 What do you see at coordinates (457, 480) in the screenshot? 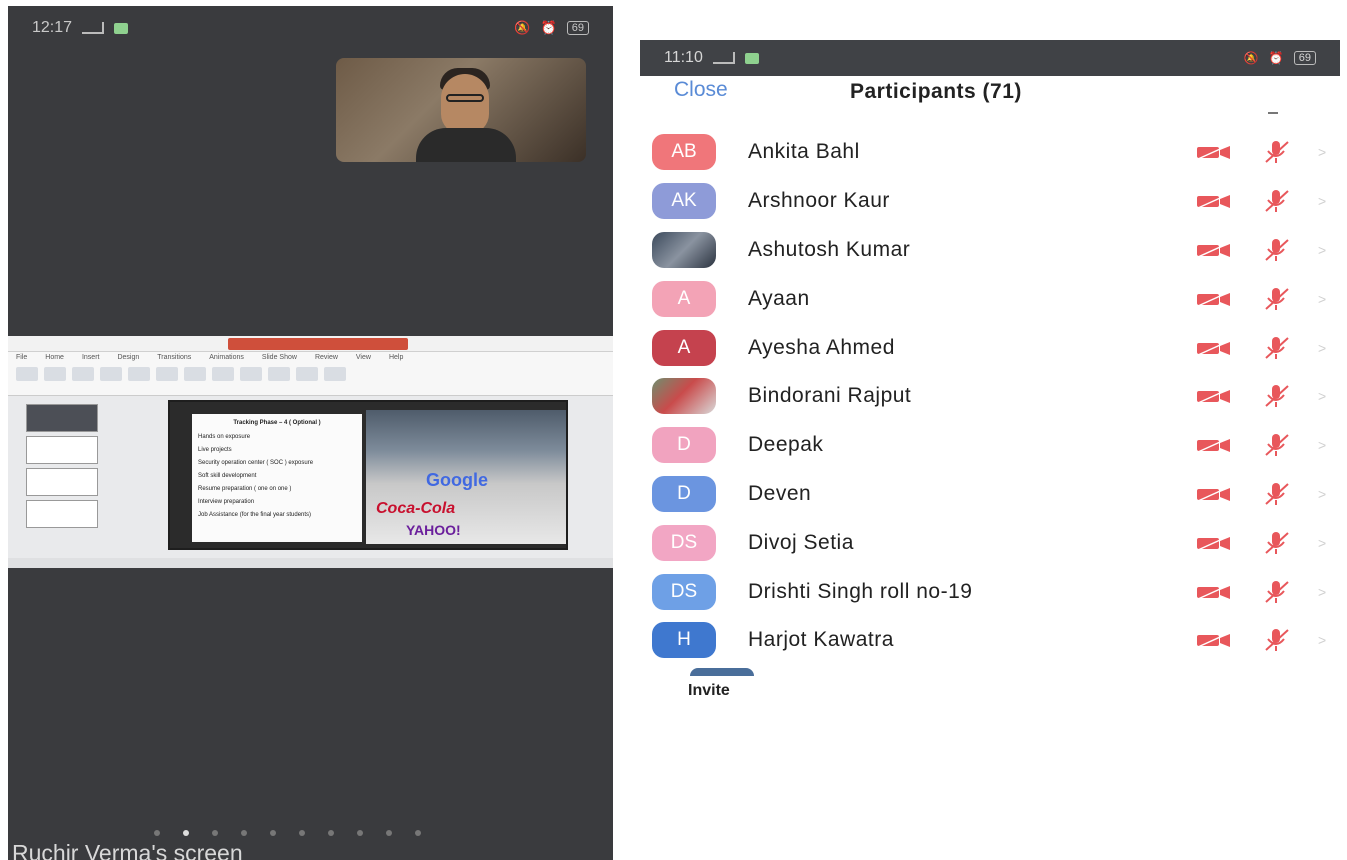
I see `logo-text: Google` at bounding box center [457, 480].